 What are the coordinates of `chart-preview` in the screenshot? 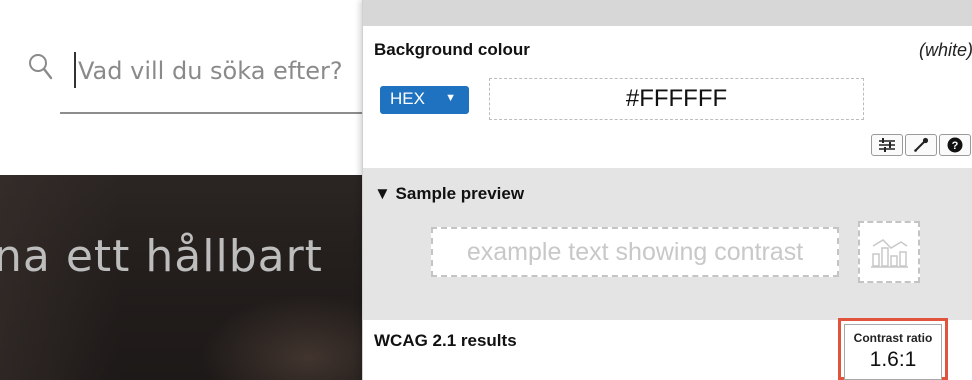 It's located at (889, 252).